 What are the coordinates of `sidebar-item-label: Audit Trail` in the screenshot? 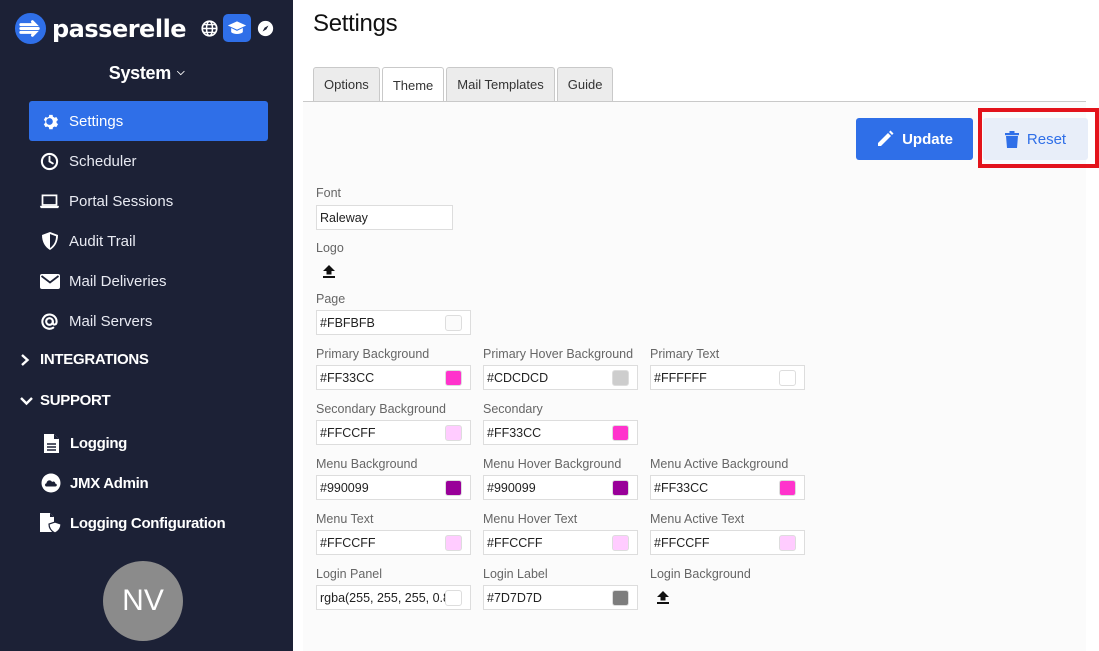 It's located at (102, 241).